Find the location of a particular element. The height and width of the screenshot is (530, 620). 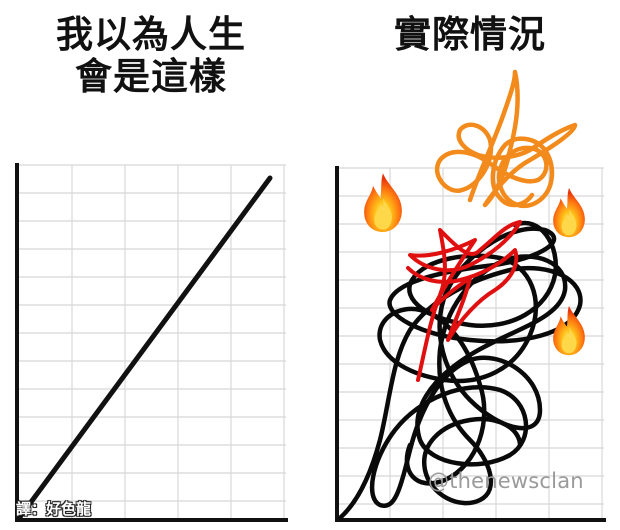

orange-scribble is located at coordinates (506, 139).